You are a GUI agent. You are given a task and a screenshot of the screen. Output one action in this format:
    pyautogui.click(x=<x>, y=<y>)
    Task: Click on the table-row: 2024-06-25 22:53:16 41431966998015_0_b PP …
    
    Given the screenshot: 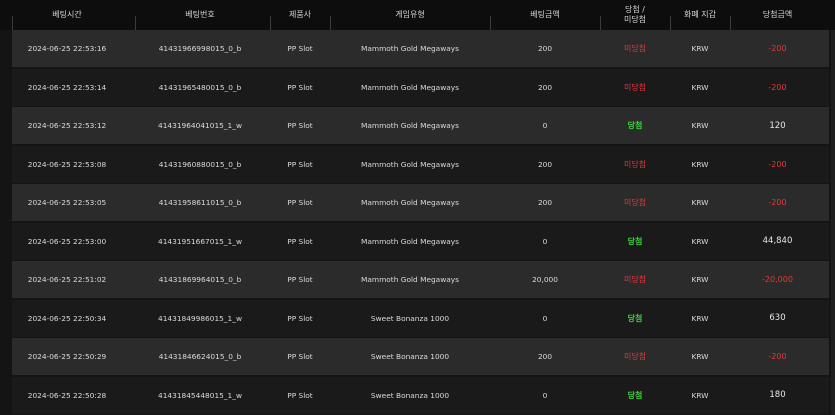 What is the action you would take?
    pyautogui.click(x=420, y=48)
    